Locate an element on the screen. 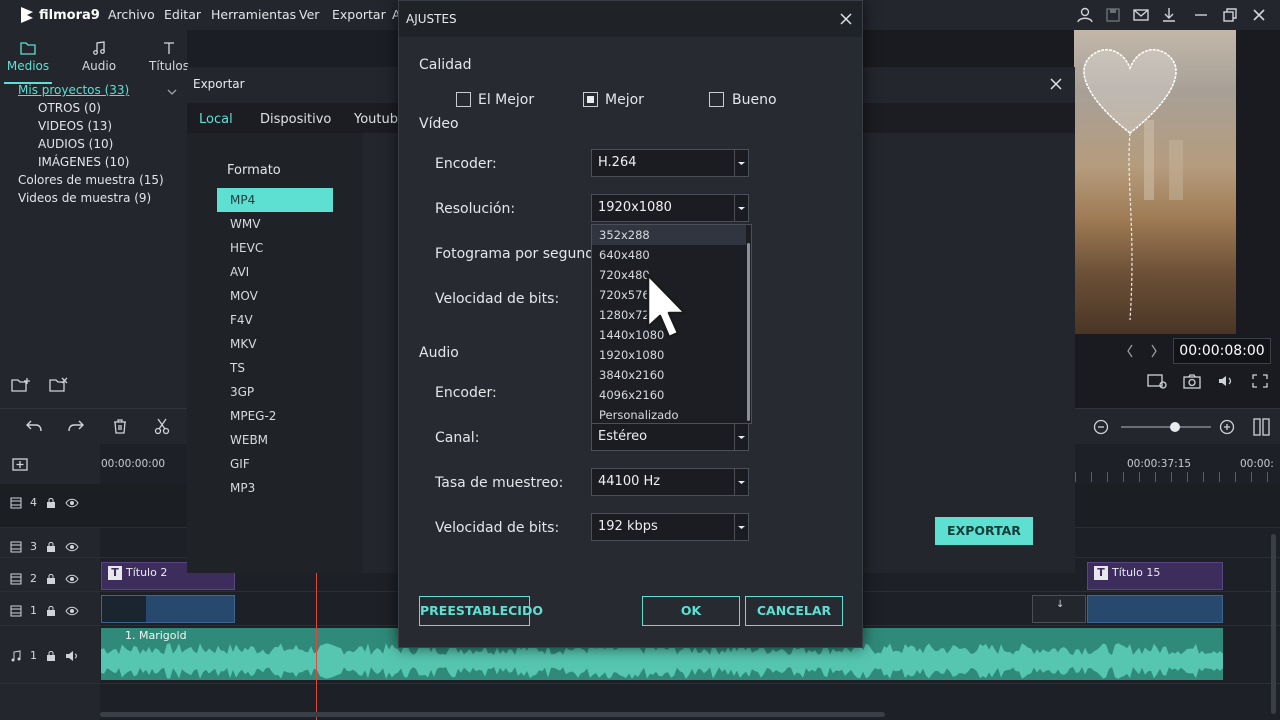 This screenshot has width=1280, height=720. preview-video is located at coordinates (1155, 182).